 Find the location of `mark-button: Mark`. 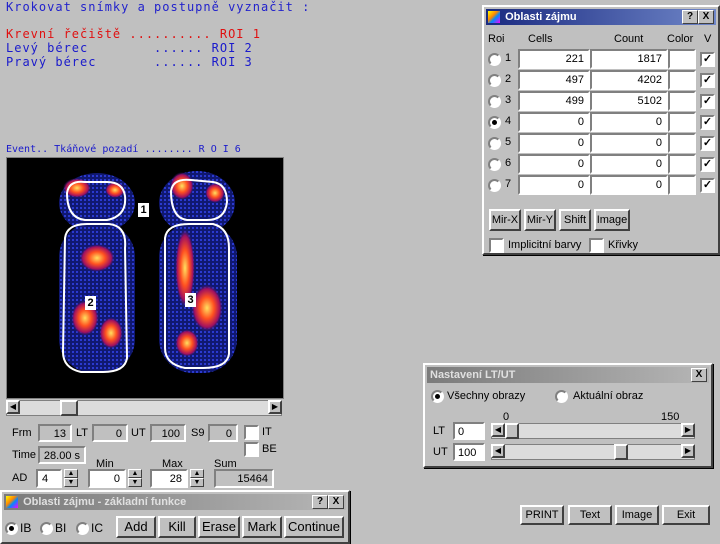

mark-button: Mark is located at coordinates (262, 527).